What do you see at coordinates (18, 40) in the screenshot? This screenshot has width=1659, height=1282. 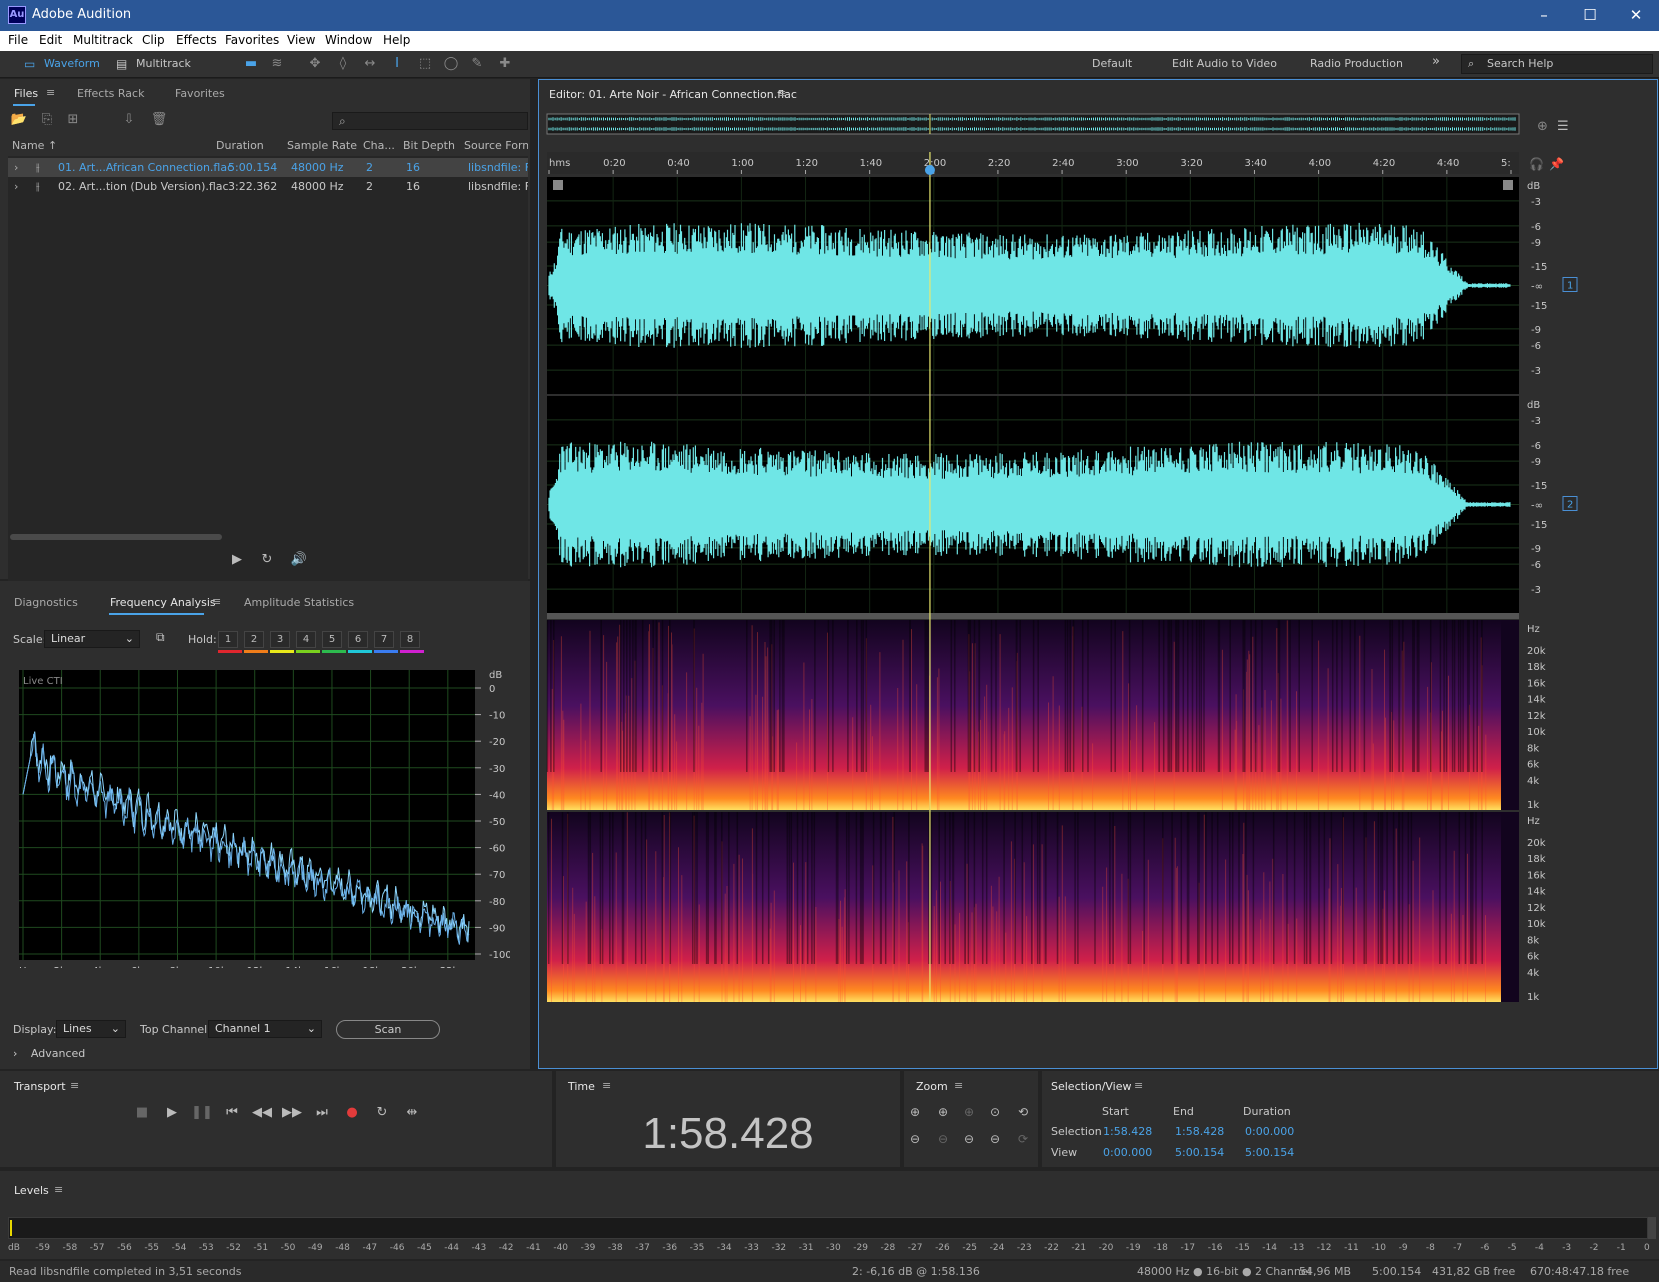 I see `menu-file: File` at bounding box center [18, 40].